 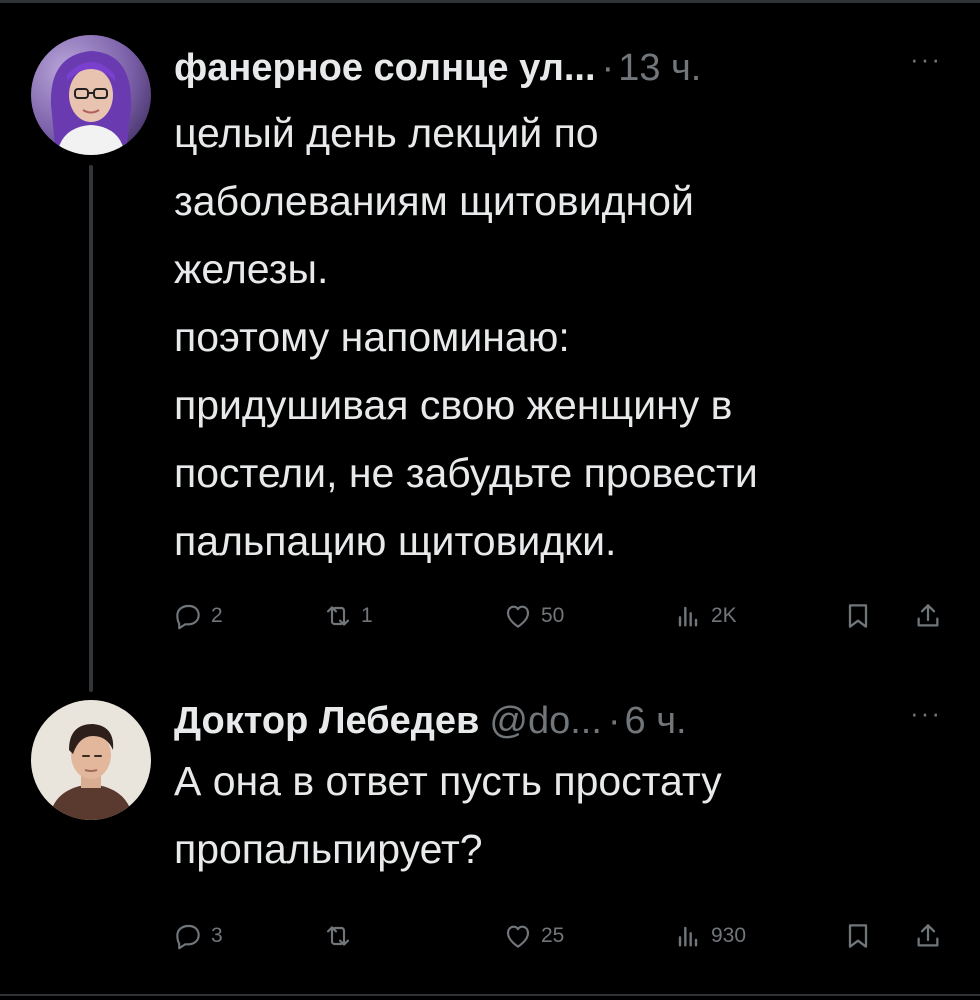 What do you see at coordinates (217, 615) in the screenshot?
I see `reply-count: 2` at bounding box center [217, 615].